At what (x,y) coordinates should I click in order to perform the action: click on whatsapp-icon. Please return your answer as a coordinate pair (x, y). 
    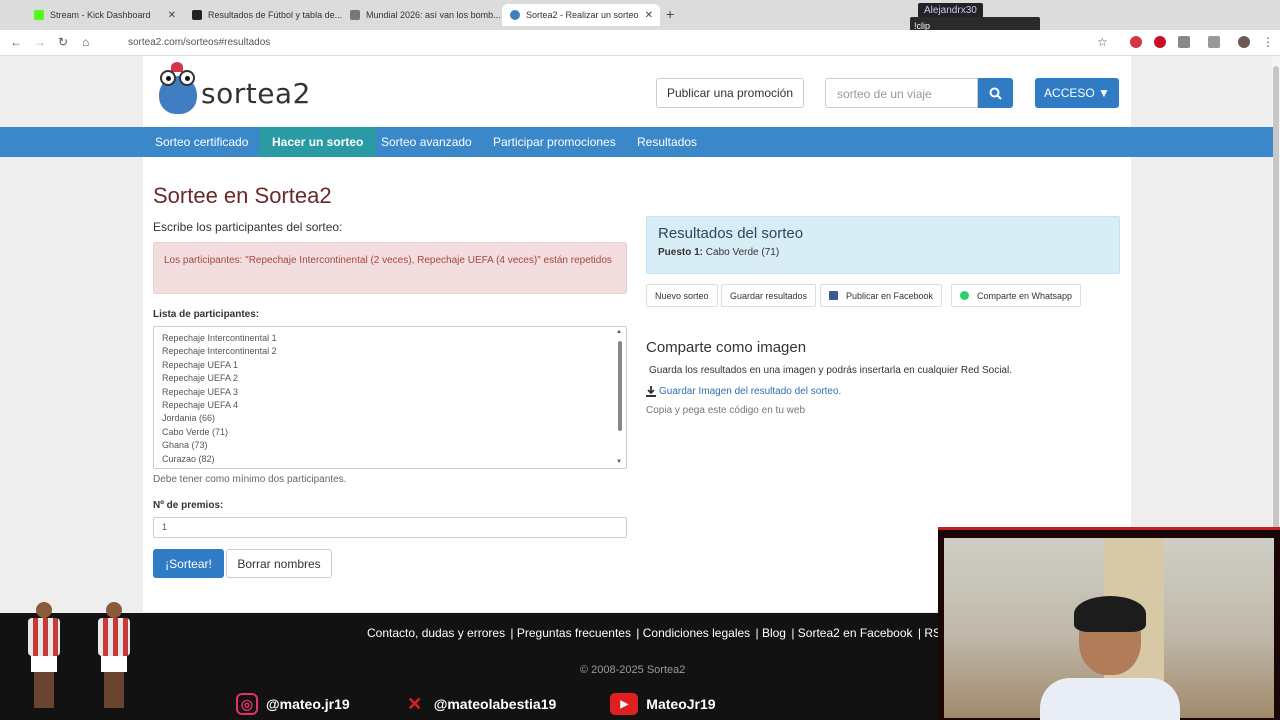
    Looking at the image, I should click on (964, 295).